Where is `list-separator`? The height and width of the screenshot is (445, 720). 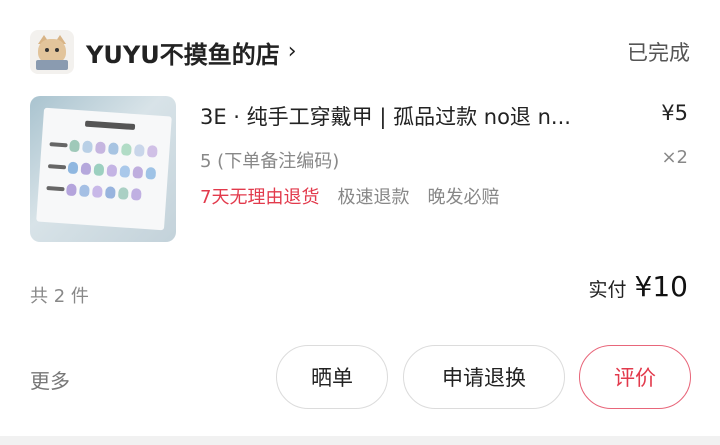
list-separator is located at coordinates (360, 440).